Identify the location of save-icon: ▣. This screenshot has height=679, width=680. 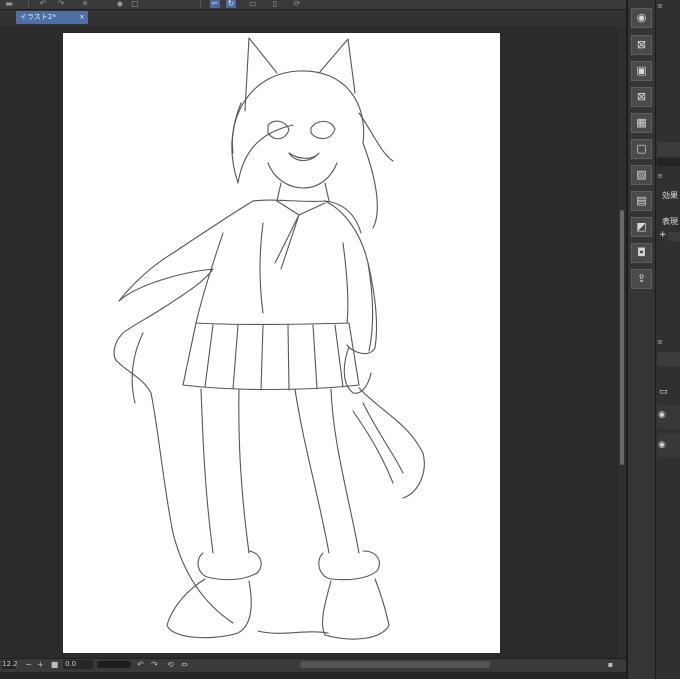
(641, 71).